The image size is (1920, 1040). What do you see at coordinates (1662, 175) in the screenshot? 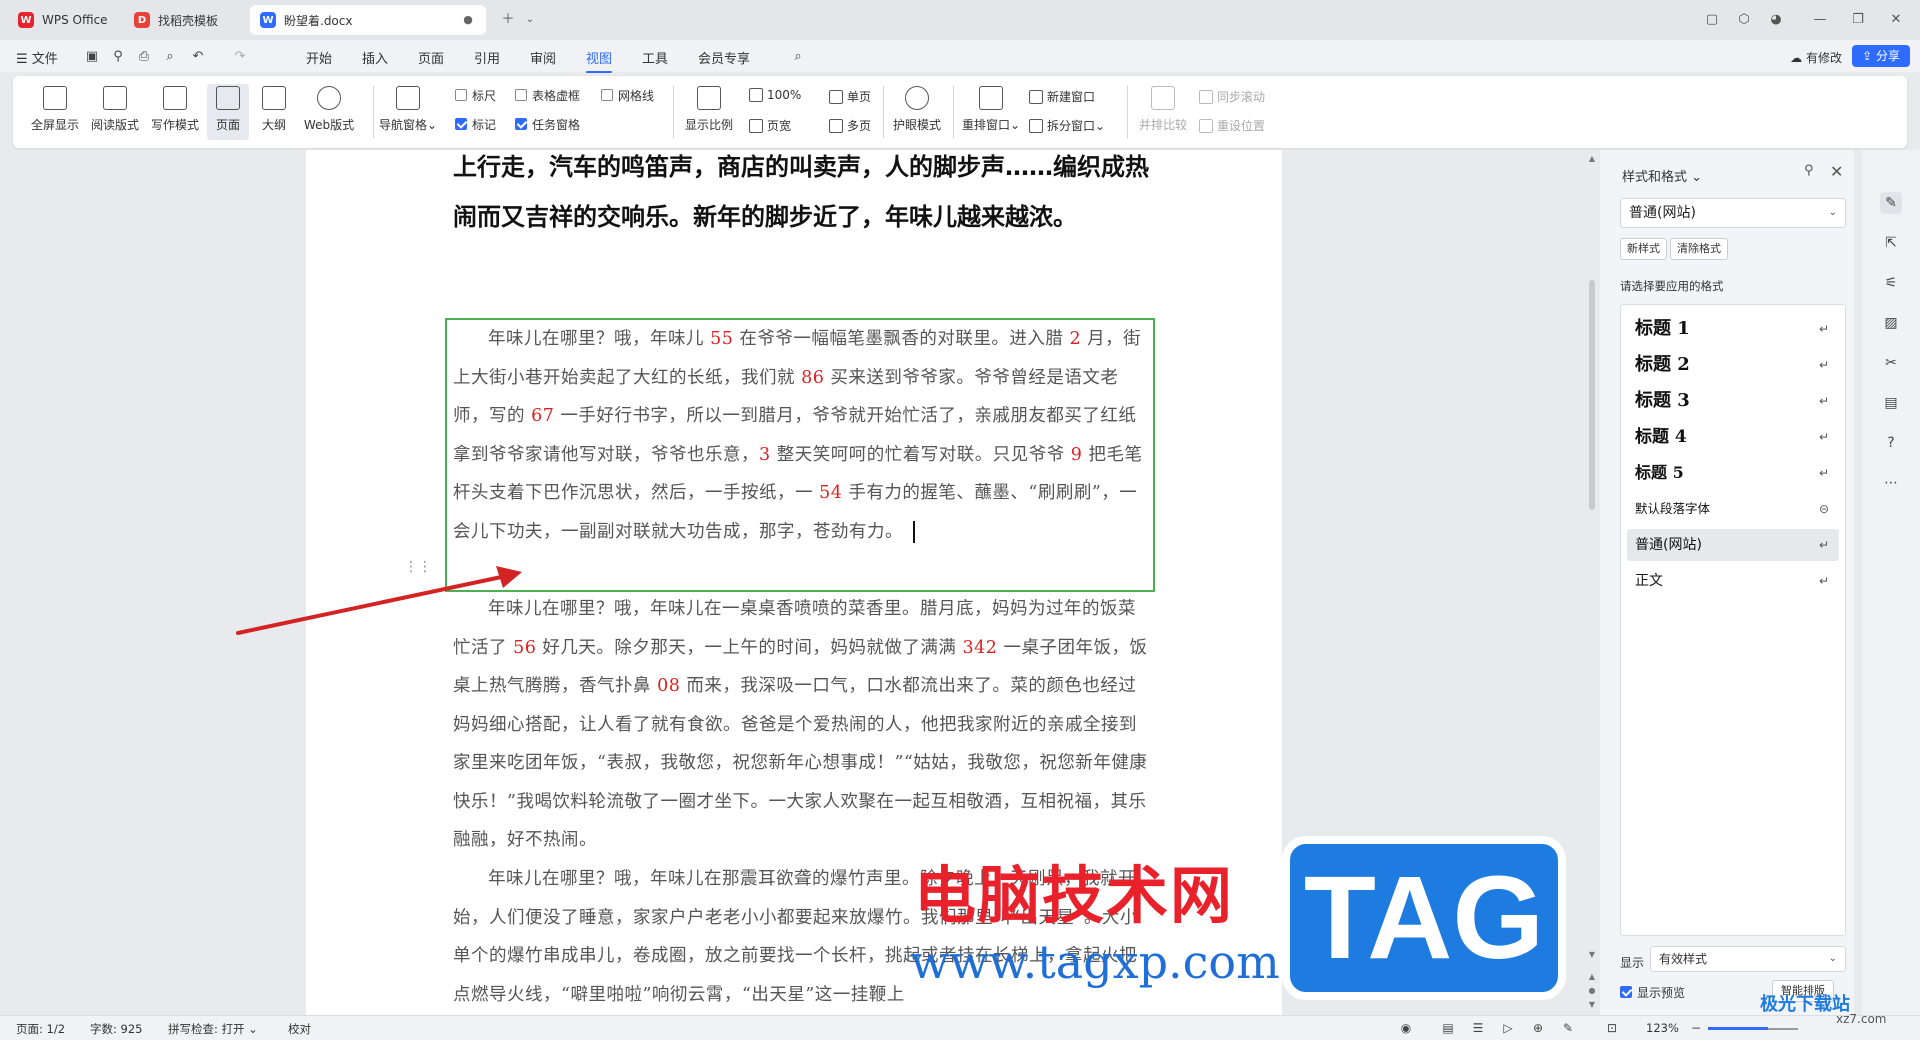
I see `panel-title: 样式和格式 ⌄` at bounding box center [1662, 175].